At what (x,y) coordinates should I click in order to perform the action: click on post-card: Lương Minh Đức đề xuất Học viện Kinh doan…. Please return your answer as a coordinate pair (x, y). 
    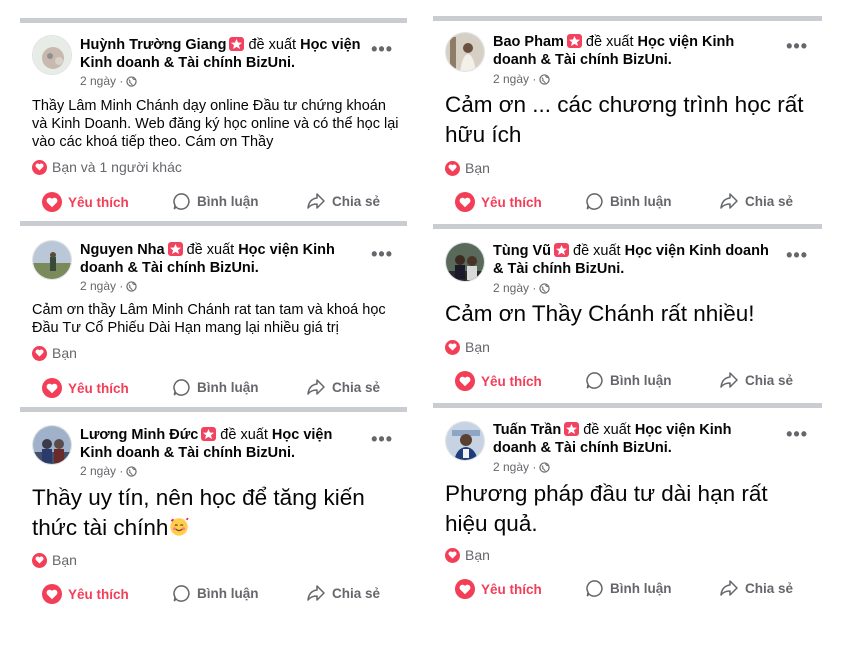
    Looking at the image, I should click on (213, 512).